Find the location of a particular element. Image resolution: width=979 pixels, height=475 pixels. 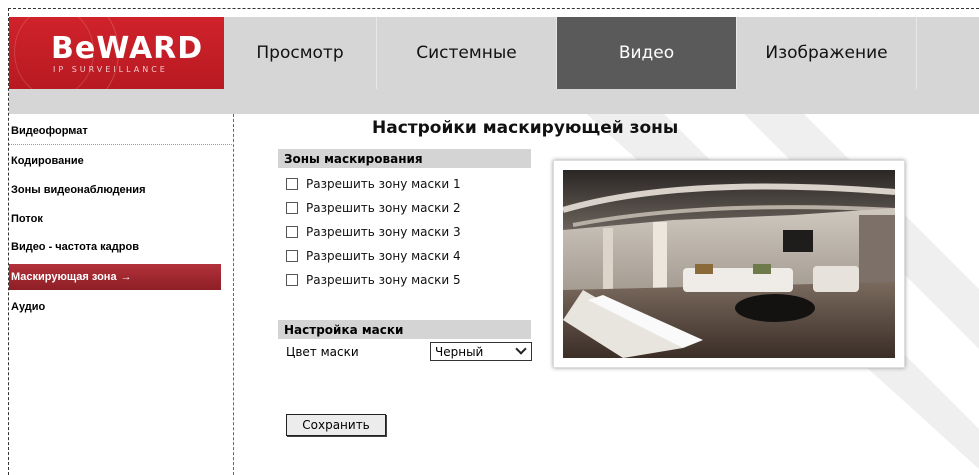

sidebar-item-stream: Поток is located at coordinates (114, 219).